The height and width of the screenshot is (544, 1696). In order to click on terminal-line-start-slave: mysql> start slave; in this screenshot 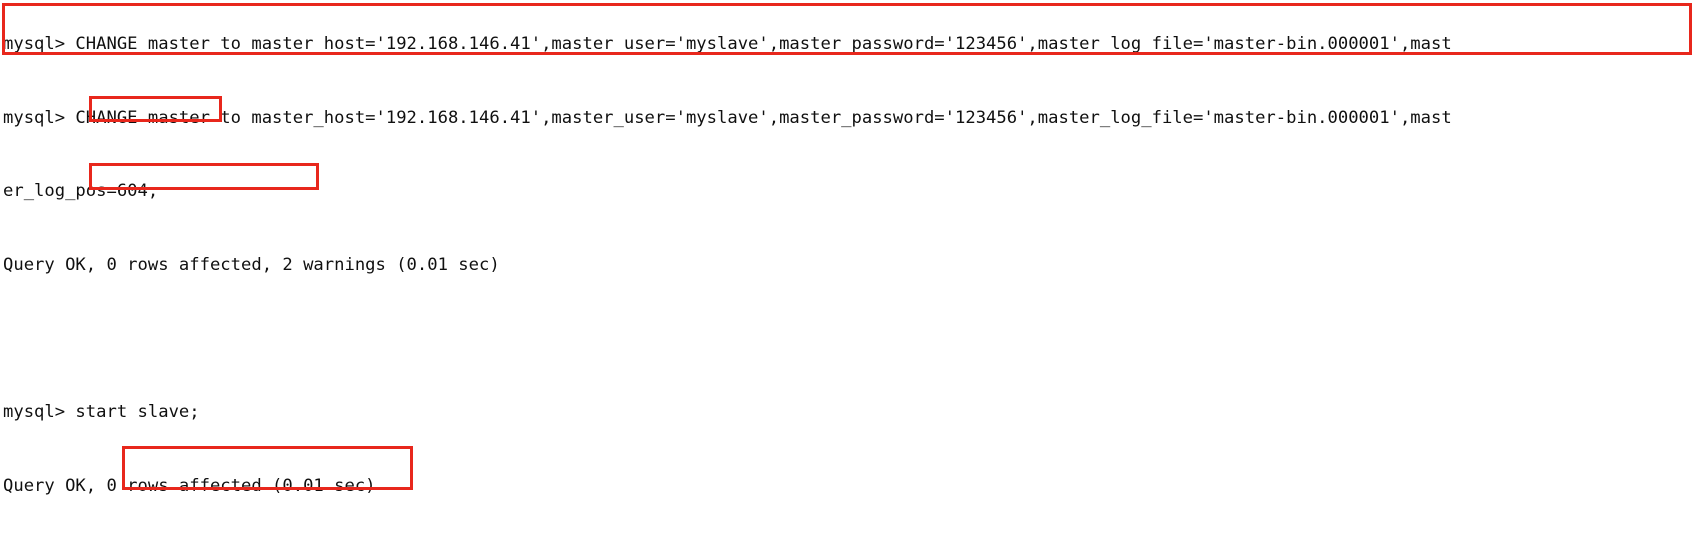, I will do `click(101, 412)`.